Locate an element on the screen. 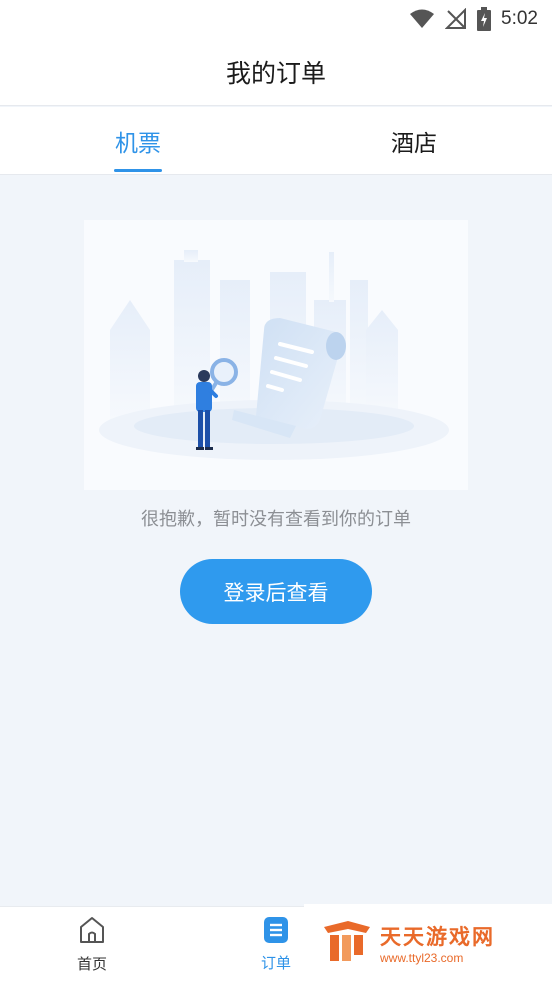 The height and width of the screenshot is (981, 552). no-signal-icon is located at coordinates (456, 19).